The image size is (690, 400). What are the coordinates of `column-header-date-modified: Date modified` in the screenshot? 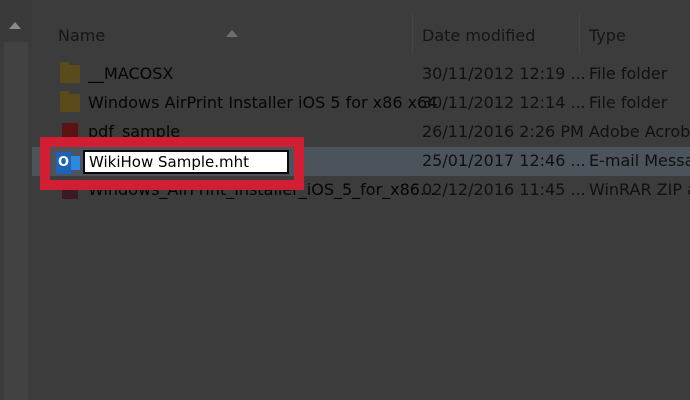 It's located at (478, 35).